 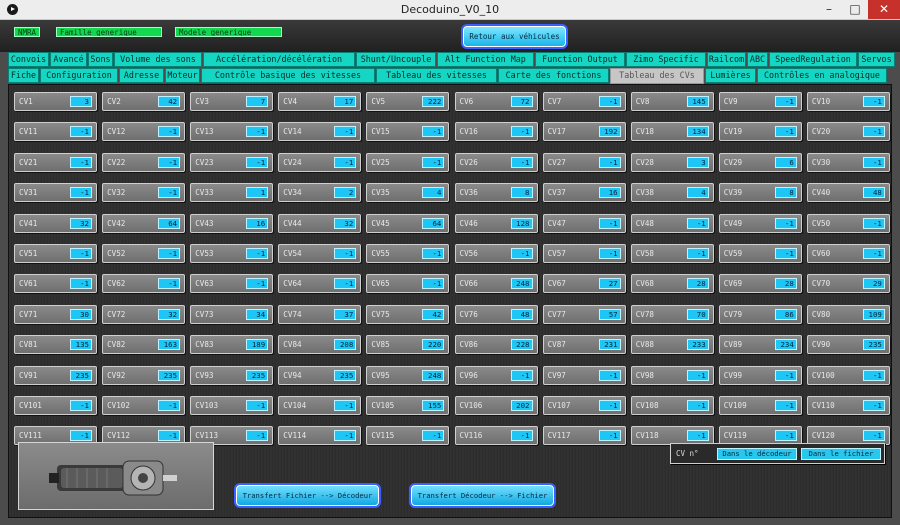 I want to click on tab-function-output: Function Output, so click(x=580, y=59).